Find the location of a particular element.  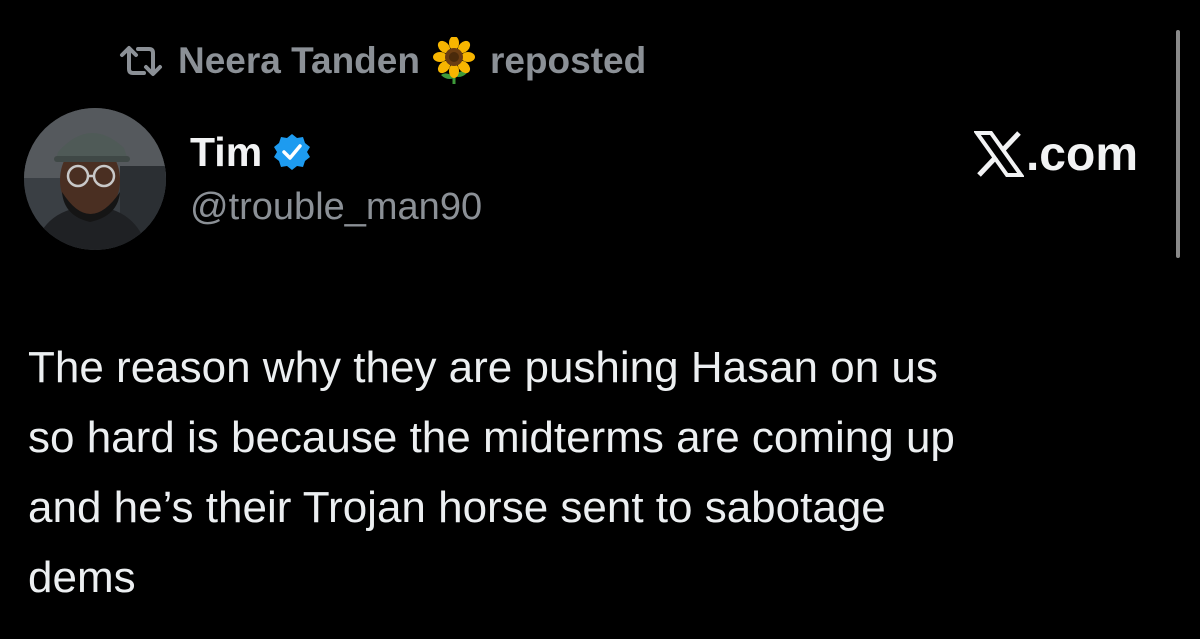

avatar is located at coordinates (95, 179).